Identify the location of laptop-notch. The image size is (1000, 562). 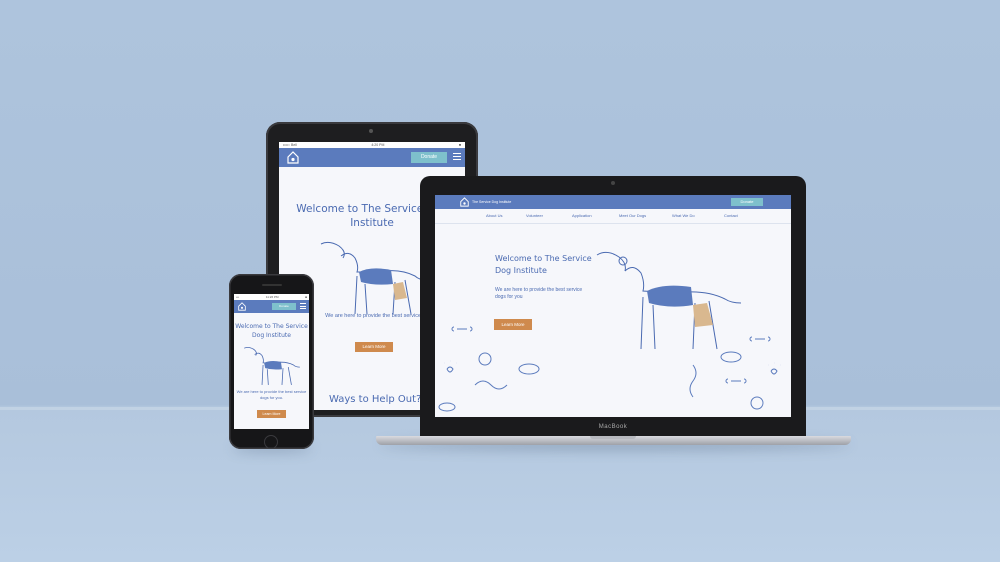
(613, 437).